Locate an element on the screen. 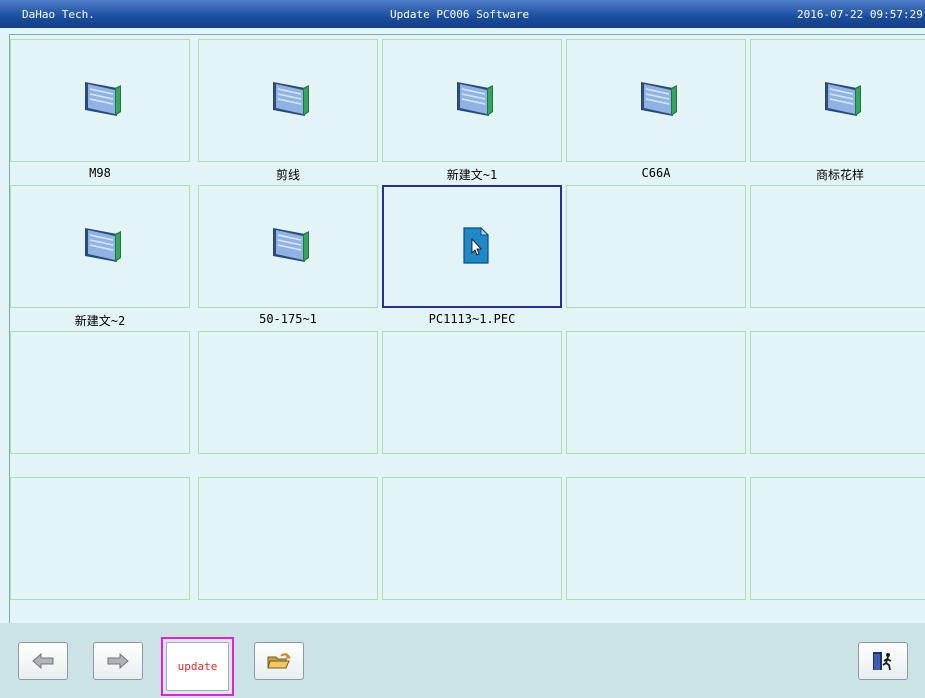  open-folder-icon is located at coordinates (279, 661).